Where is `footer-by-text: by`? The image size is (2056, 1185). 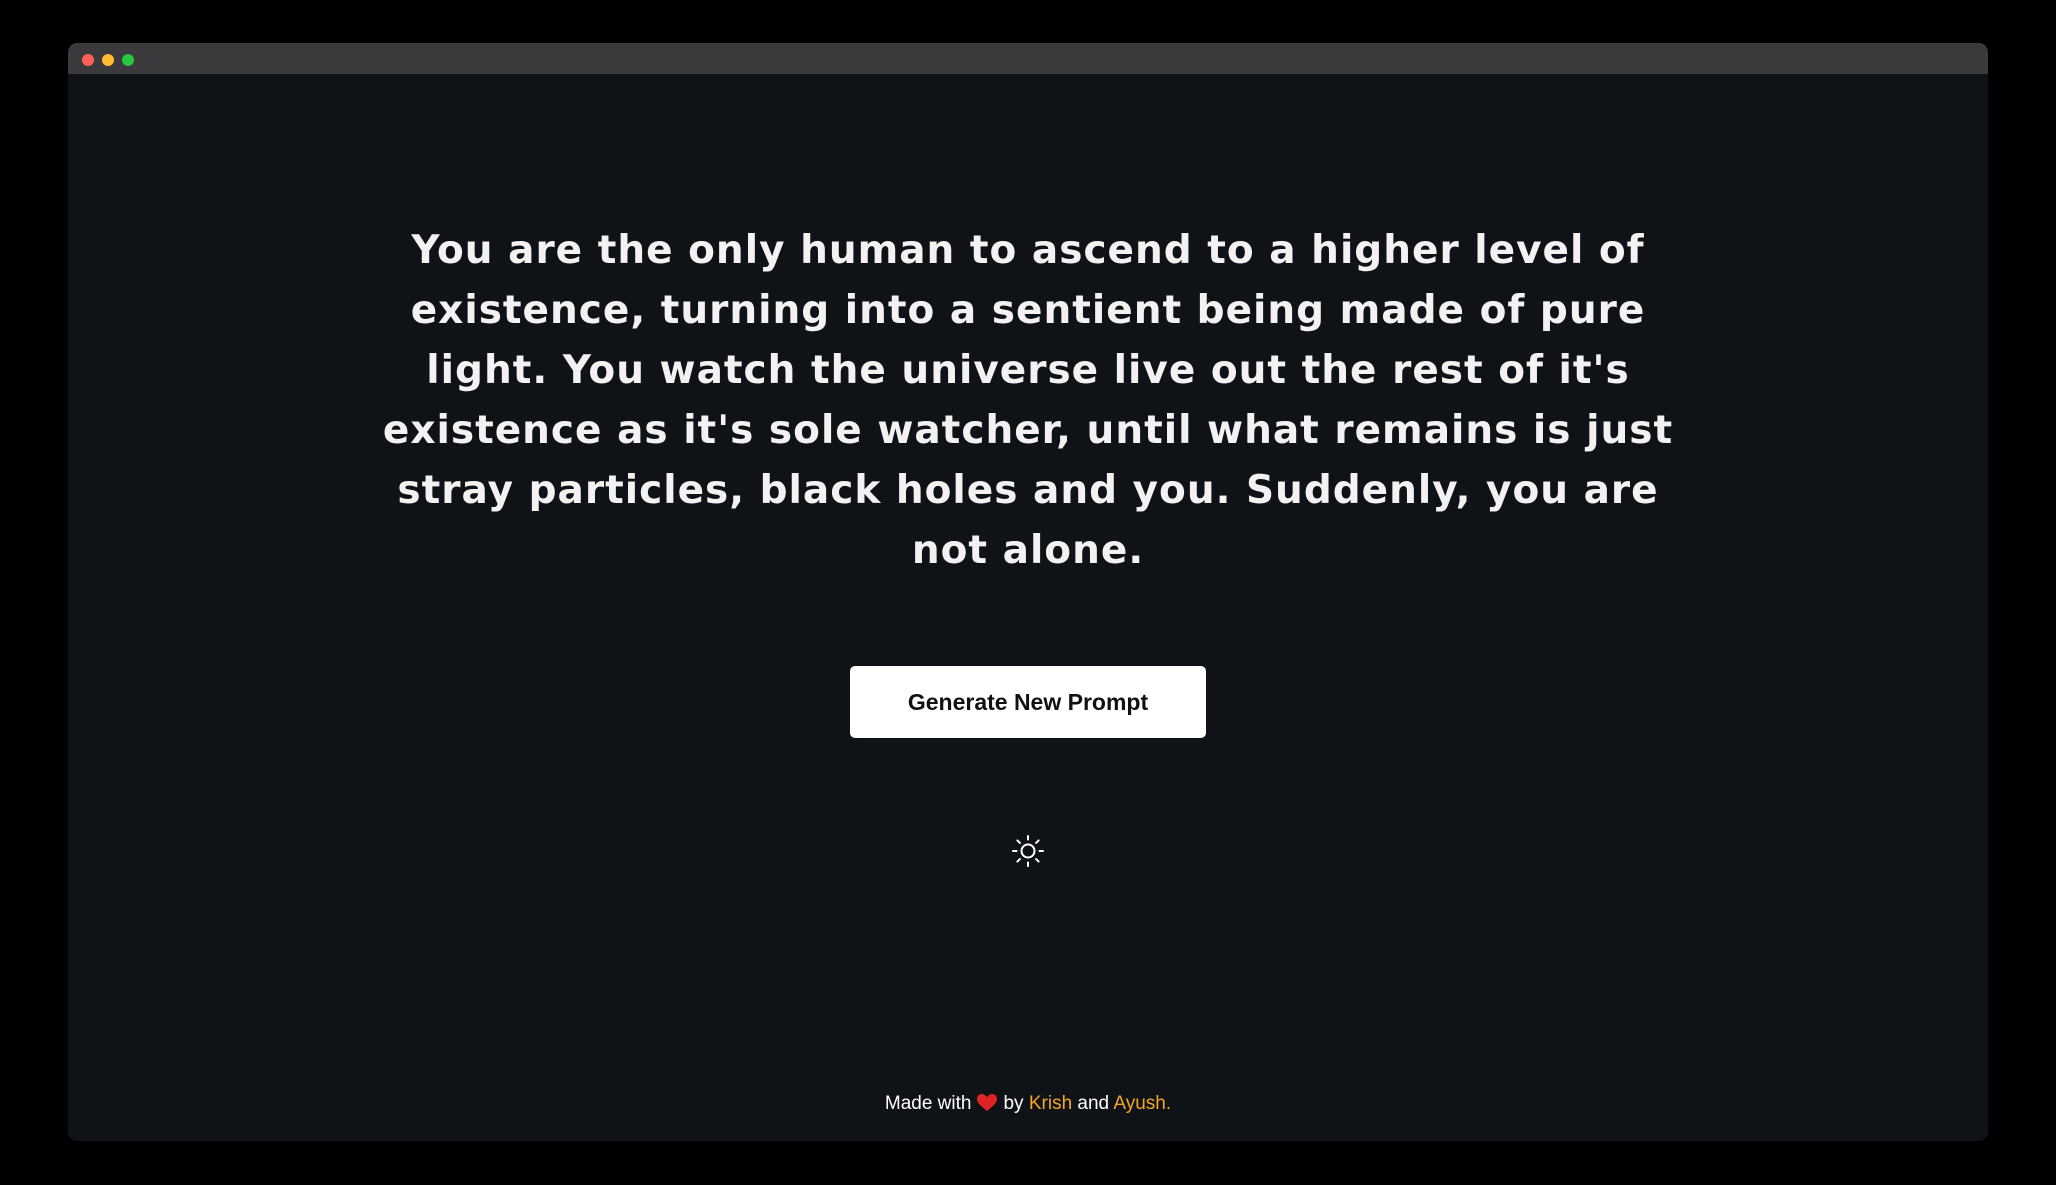 footer-by-text: by is located at coordinates (1013, 1103).